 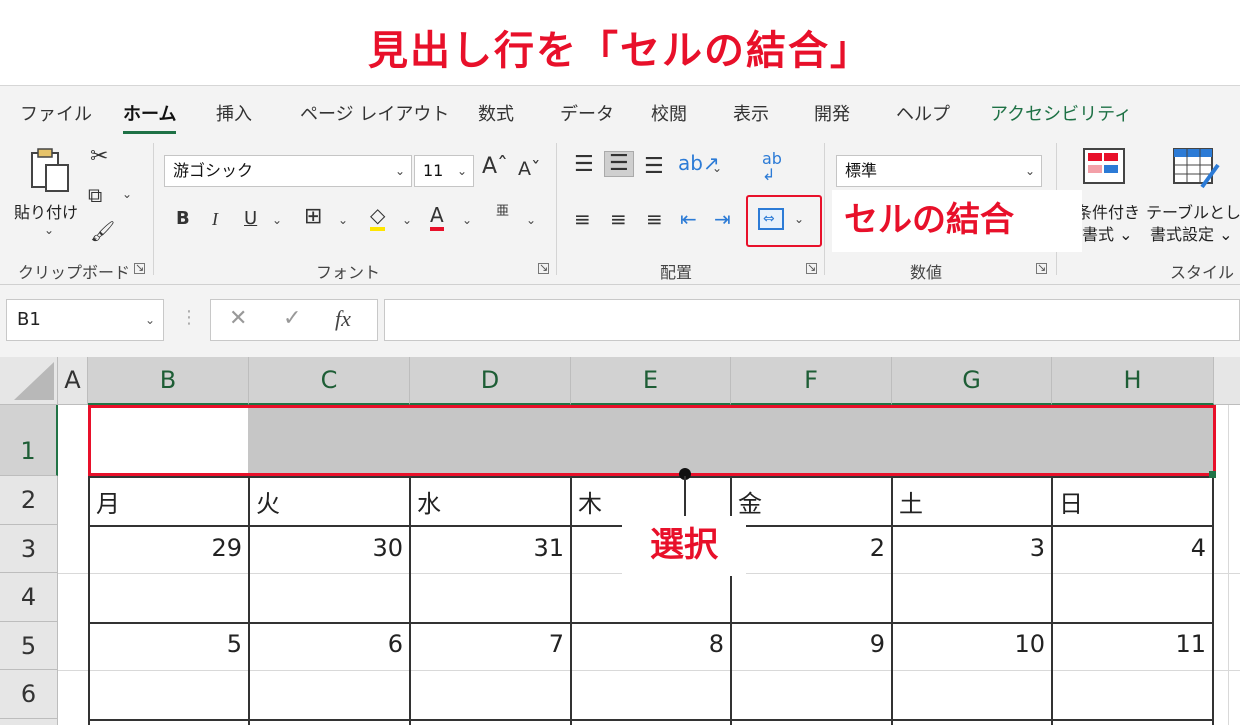 I want to click on column-header-e: E, so click(x=651, y=381).